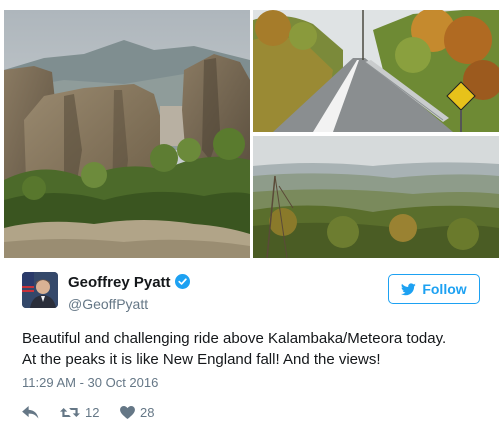 The height and width of the screenshot is (424, 504). Describe the element at coordinates (30, 412) in the screenshot. I see `reply-icon` at that location.